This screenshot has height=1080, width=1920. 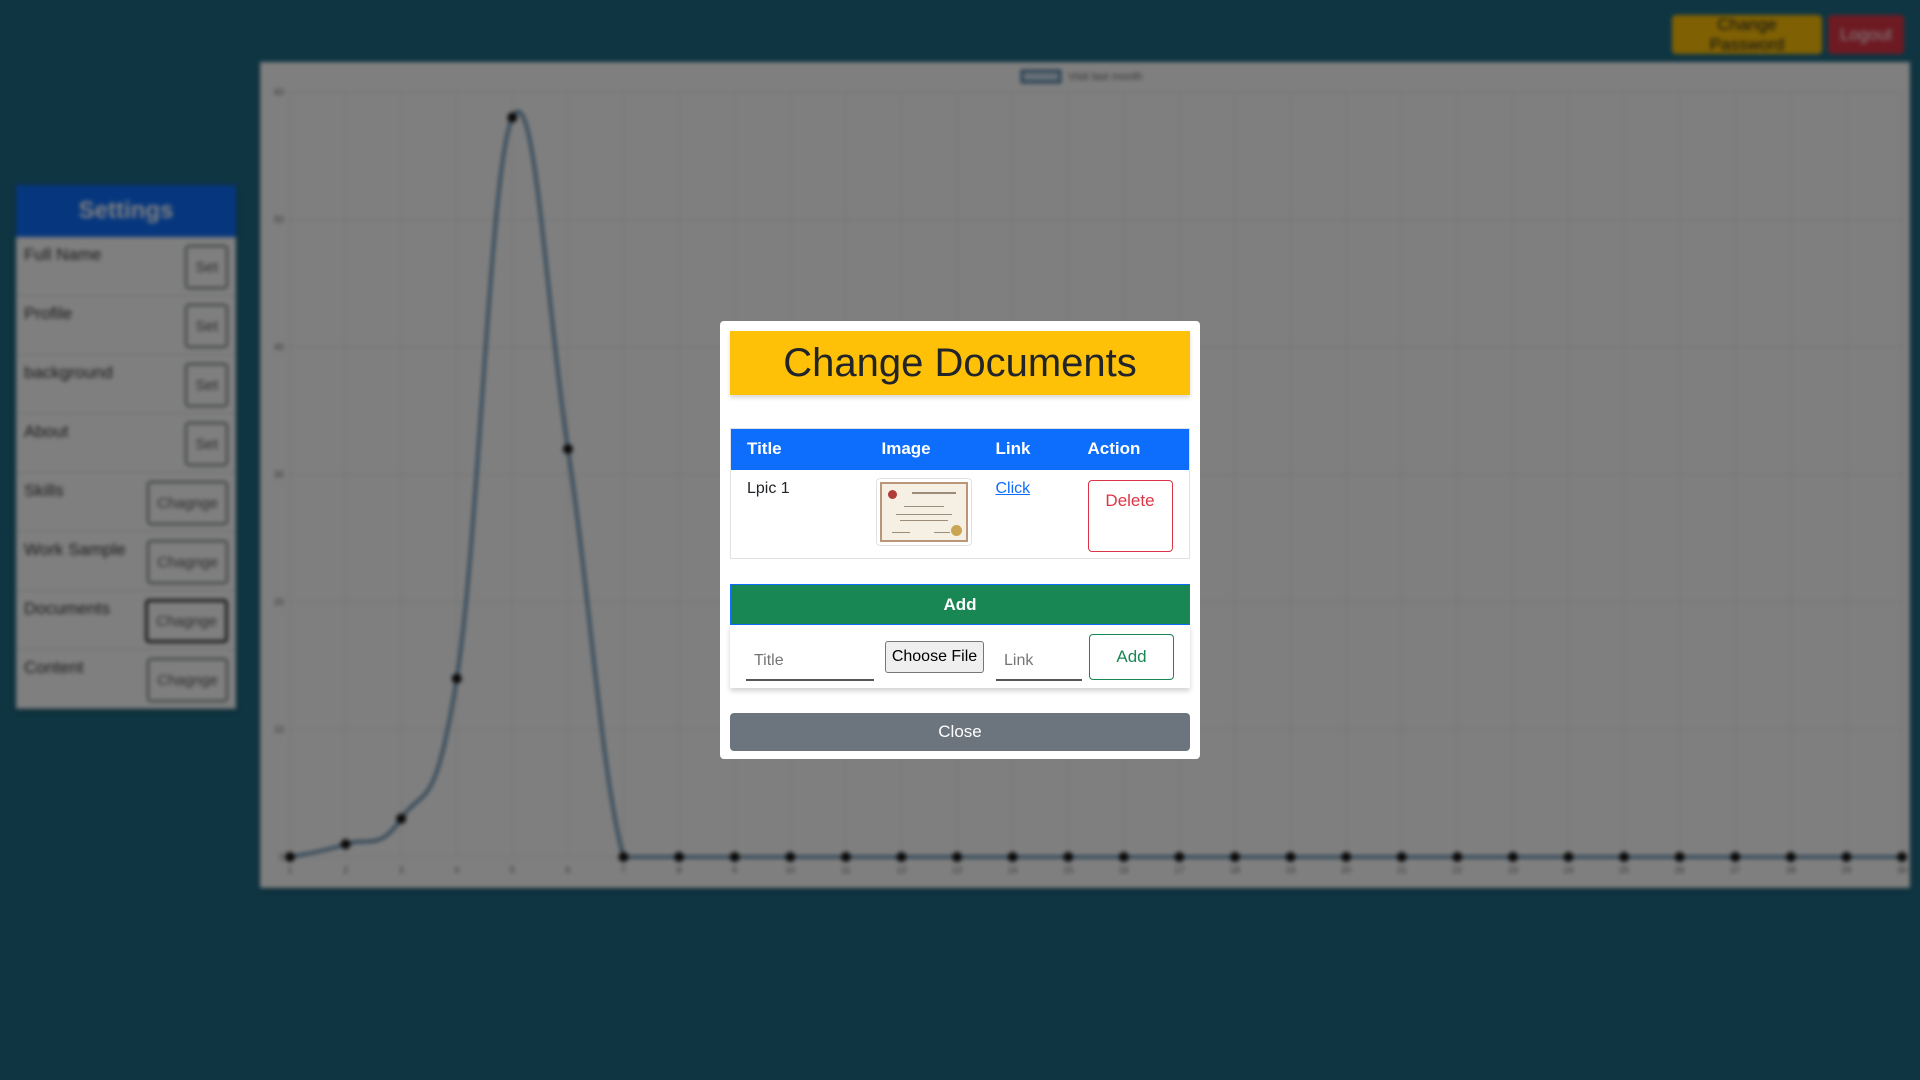 I want to click on add-section-header: Add, so click(x=960, y=604).